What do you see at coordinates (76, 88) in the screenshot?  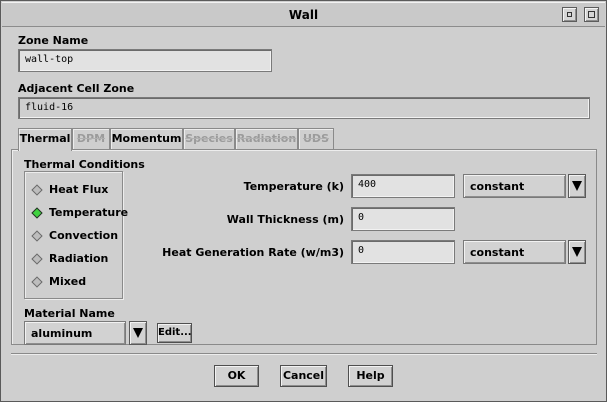 I see `adjacent-cell-zone-label: Adjacent Cell Zone` at bounding box center [76, 88].